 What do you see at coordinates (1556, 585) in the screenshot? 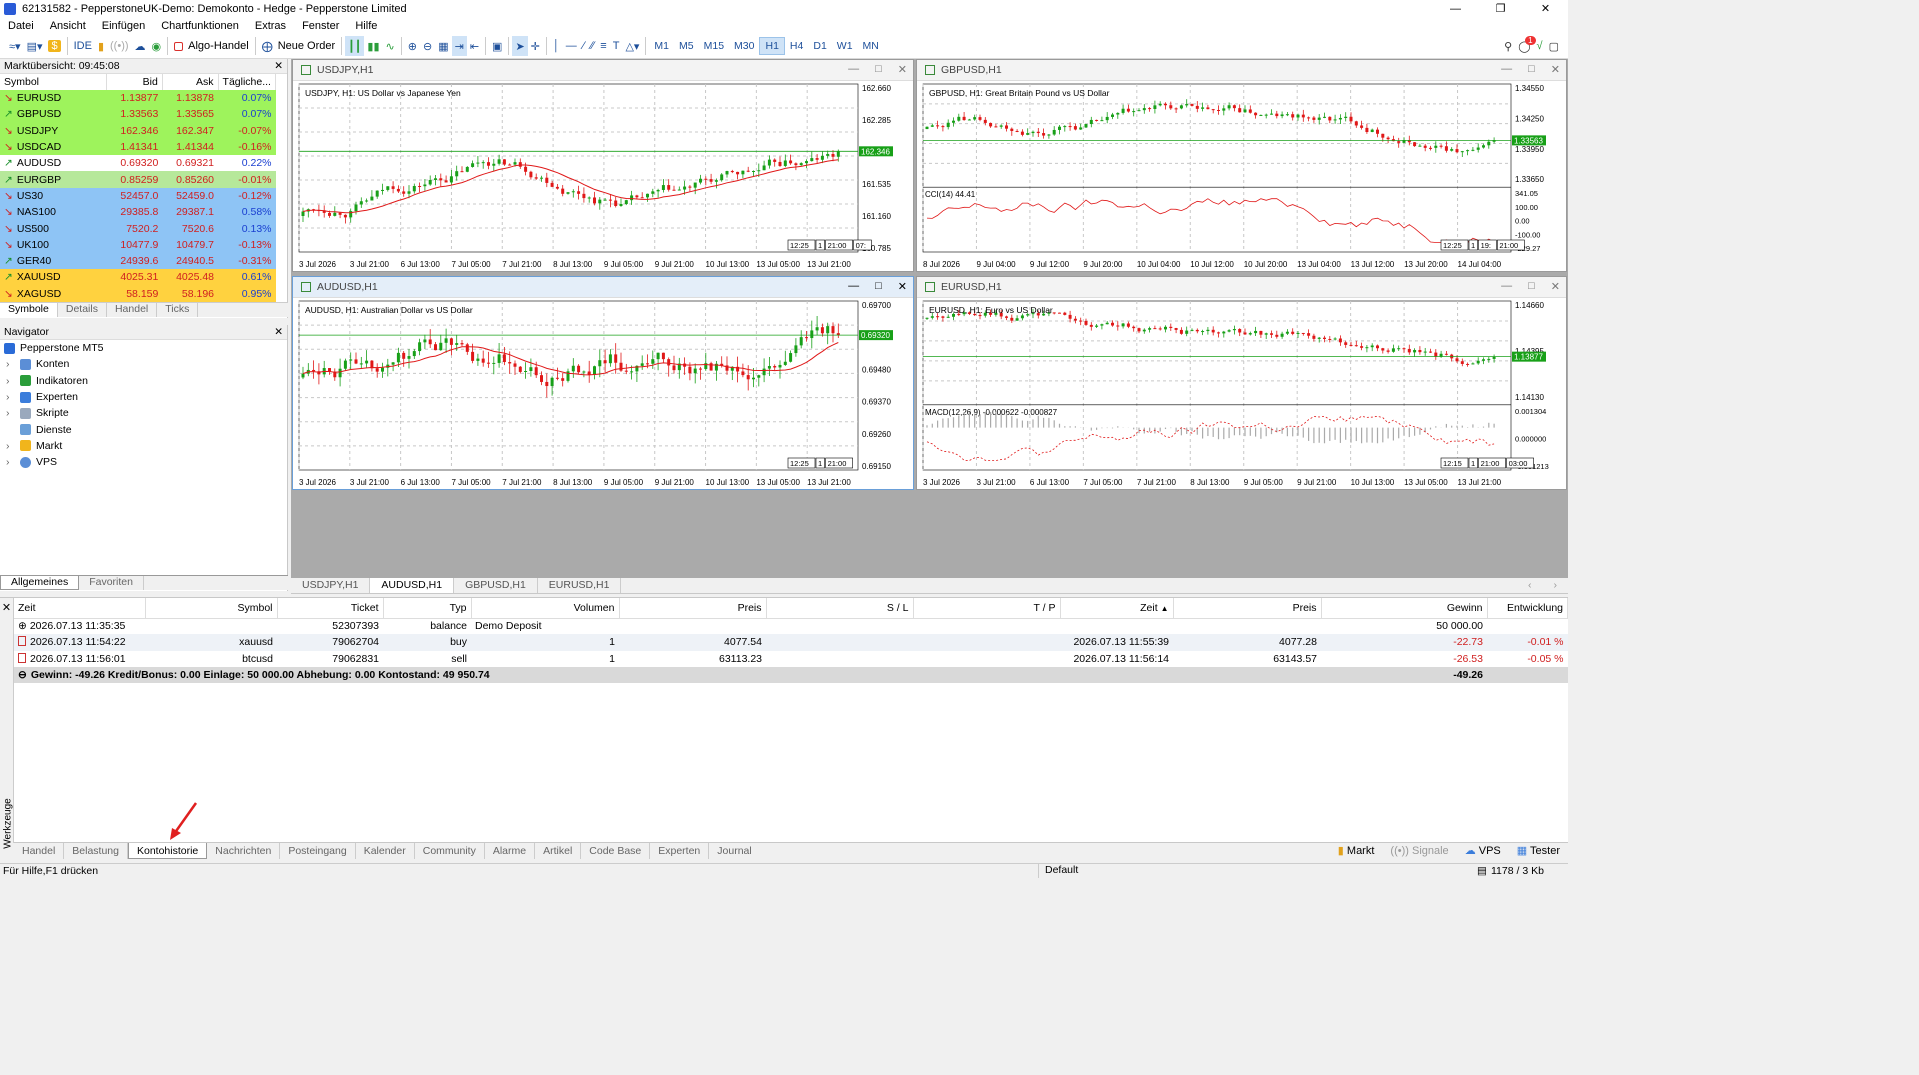
I see `scroll-right-icon: ›` at bounding box center [1556, 585].